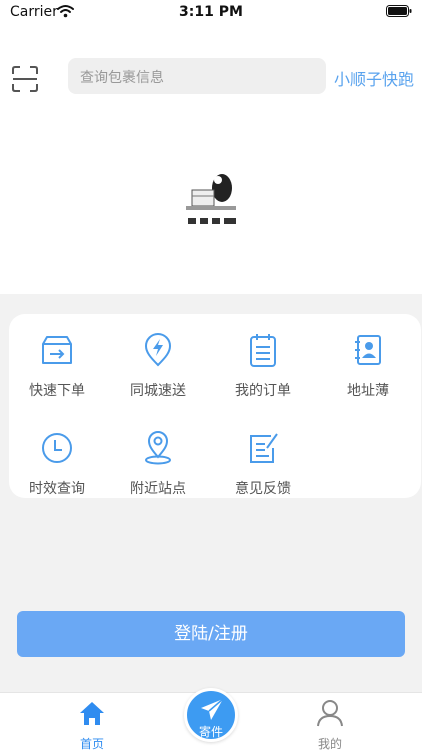  I want to click on paper-plane-icon, so click(212, 709).